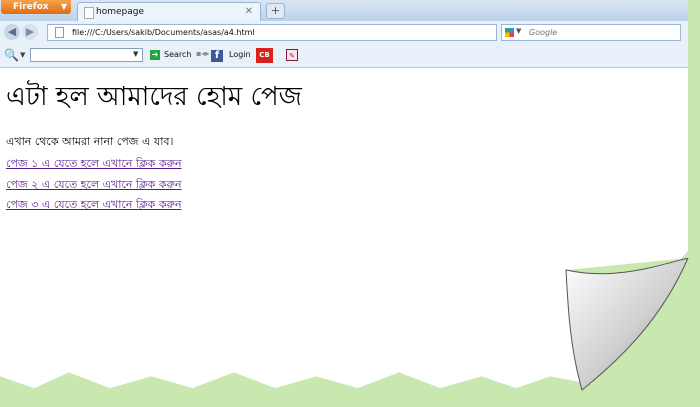 This screenshot has width=700, height=407. I want to click on tab-title: homepage, so click(120, 12).